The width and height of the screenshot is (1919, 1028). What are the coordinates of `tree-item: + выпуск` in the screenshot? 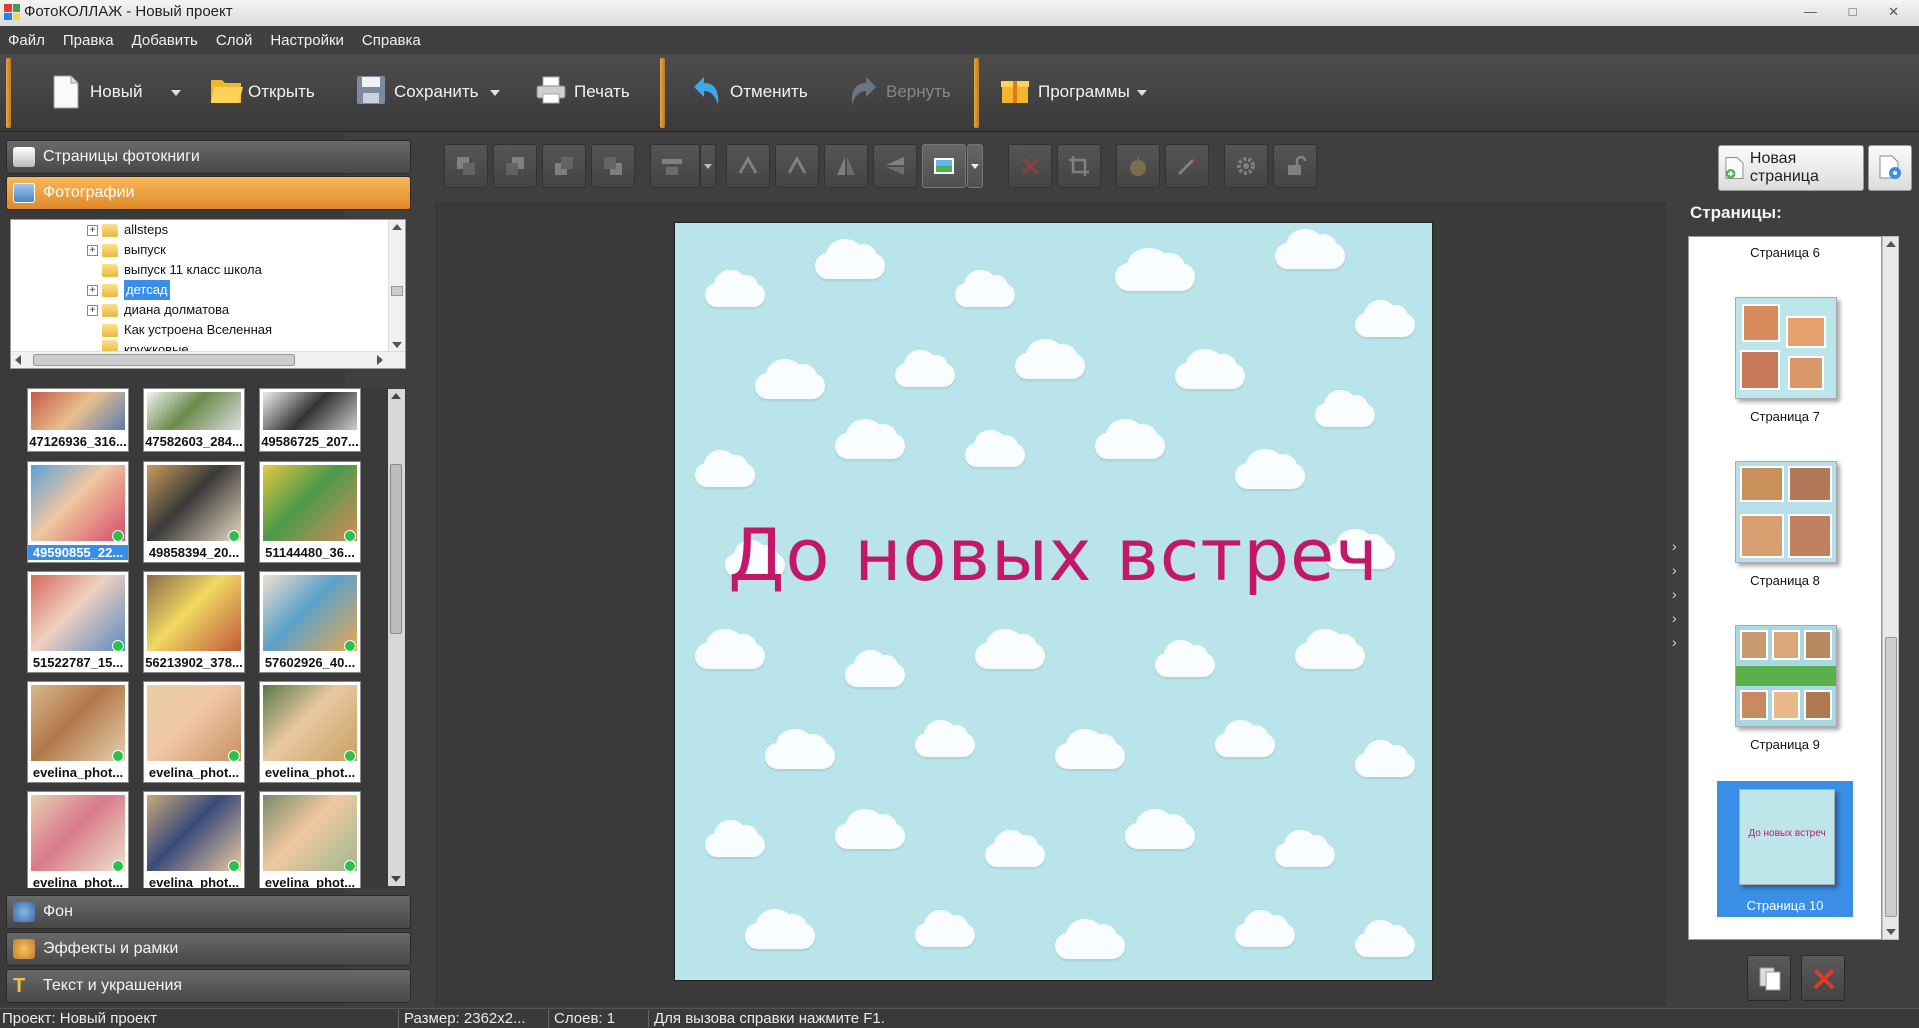 It's located at (126, 250).